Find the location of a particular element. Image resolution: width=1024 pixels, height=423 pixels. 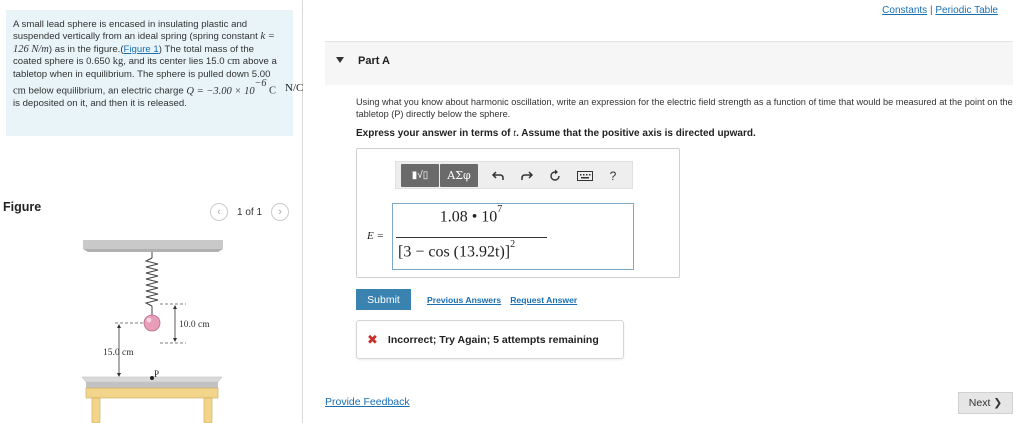

table-leg-left is located at coordinates (96, 410).